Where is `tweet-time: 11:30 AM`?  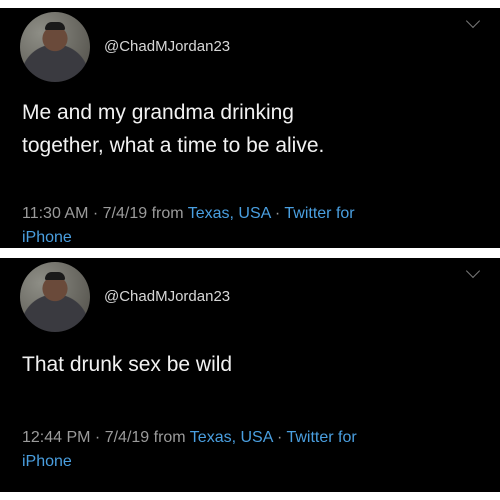 tweet-time: 11:30 AM is located at coordinates (55, 213).